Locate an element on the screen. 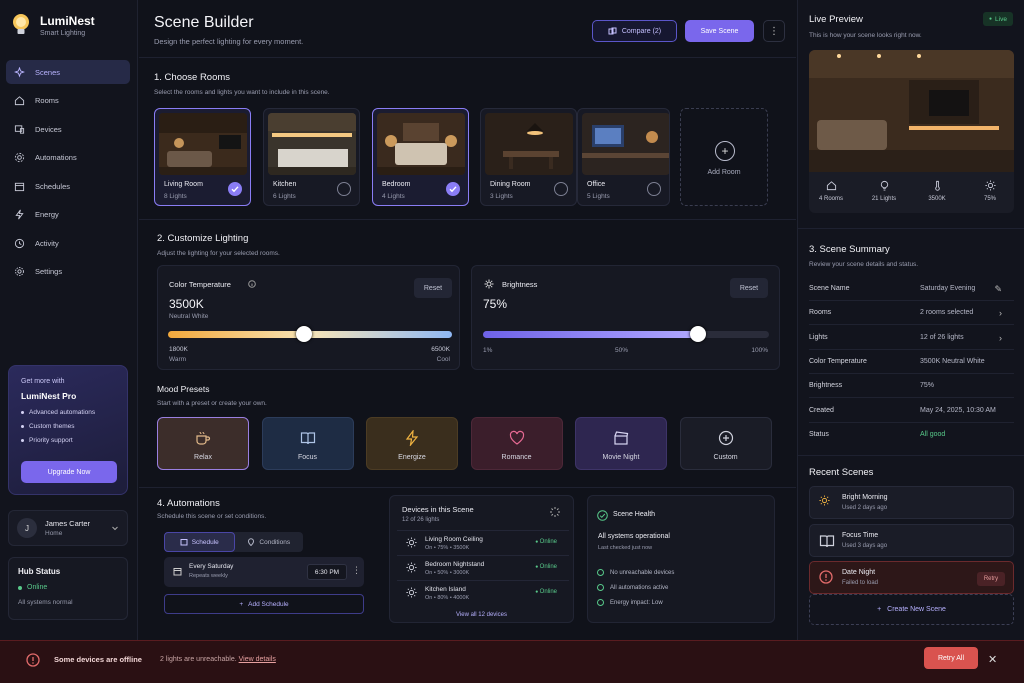  sidebar-item-rooms: Rooms is located at coordinates (68, 101).